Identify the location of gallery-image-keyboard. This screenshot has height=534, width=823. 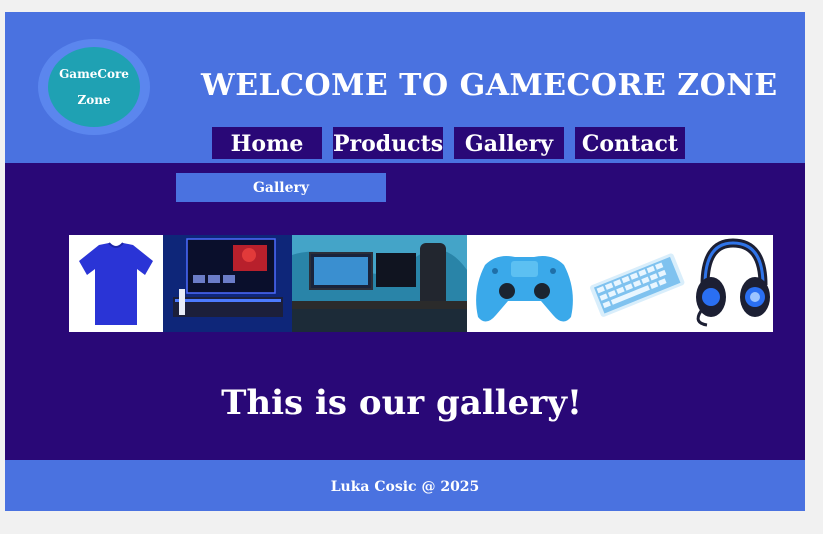
(635, 283).